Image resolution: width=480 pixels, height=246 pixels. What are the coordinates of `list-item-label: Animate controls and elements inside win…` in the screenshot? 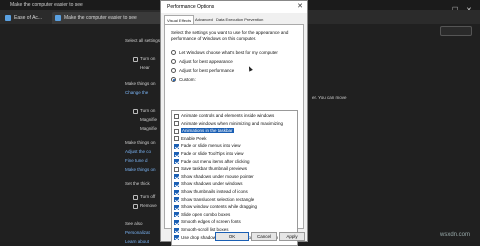 It's located at (228, 115).